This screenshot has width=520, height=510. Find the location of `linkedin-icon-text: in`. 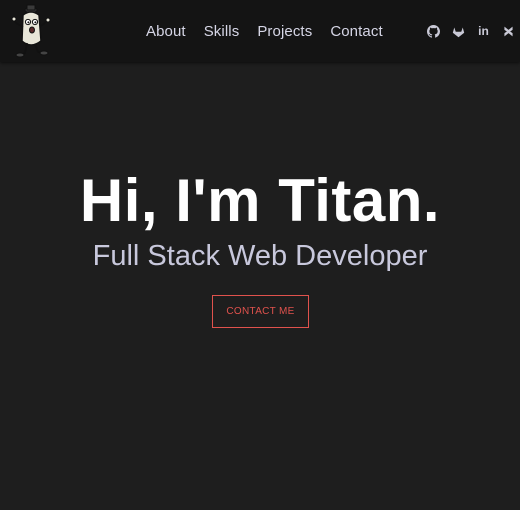

linkedin-icon-text: in is located at coordinates (483, 30).